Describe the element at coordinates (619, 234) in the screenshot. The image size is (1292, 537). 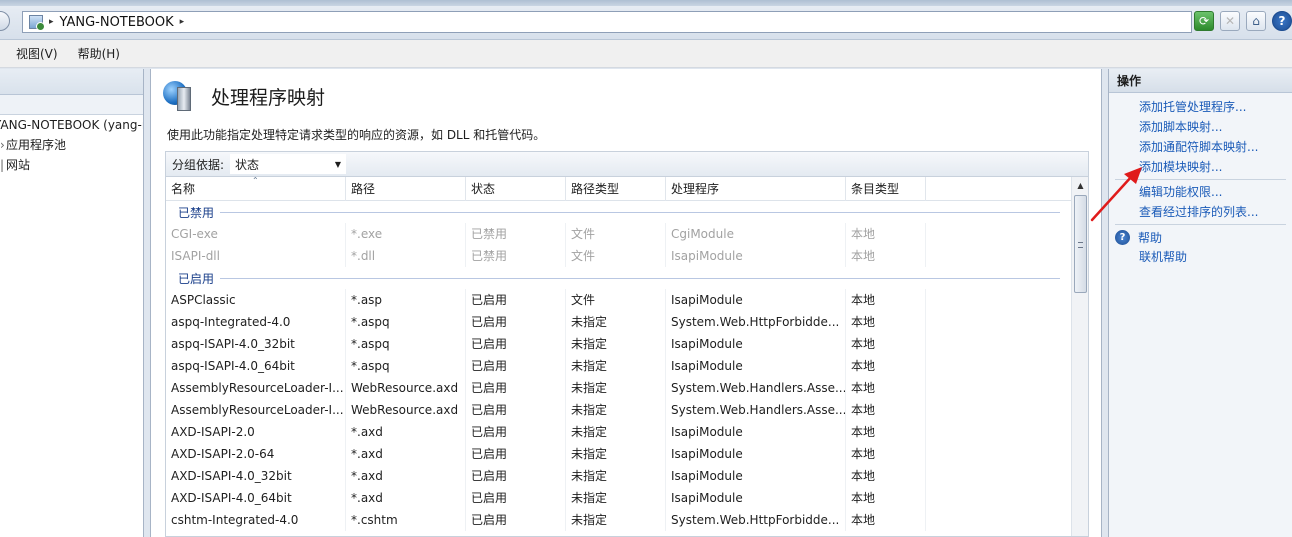
I see `table-row: CGI-exe *.exe 已禁用 文件 CgiModule 本地` at that location.